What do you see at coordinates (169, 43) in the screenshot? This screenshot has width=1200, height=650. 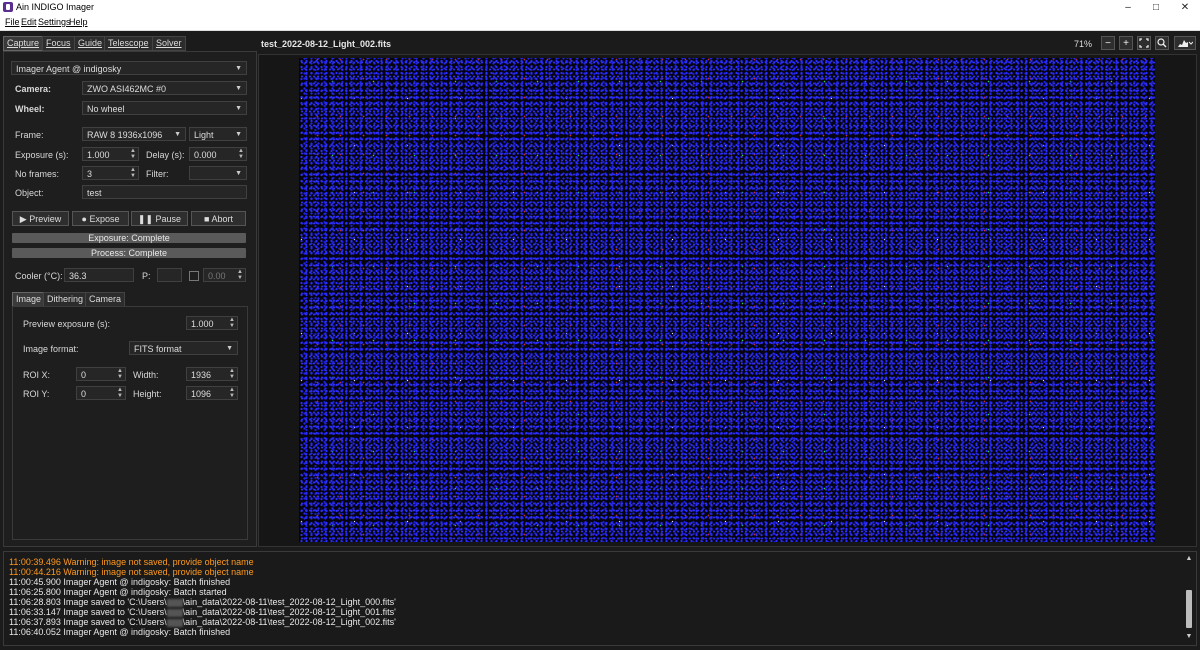 I see `tab-solver: Solver` at bounding box center [169, 43].